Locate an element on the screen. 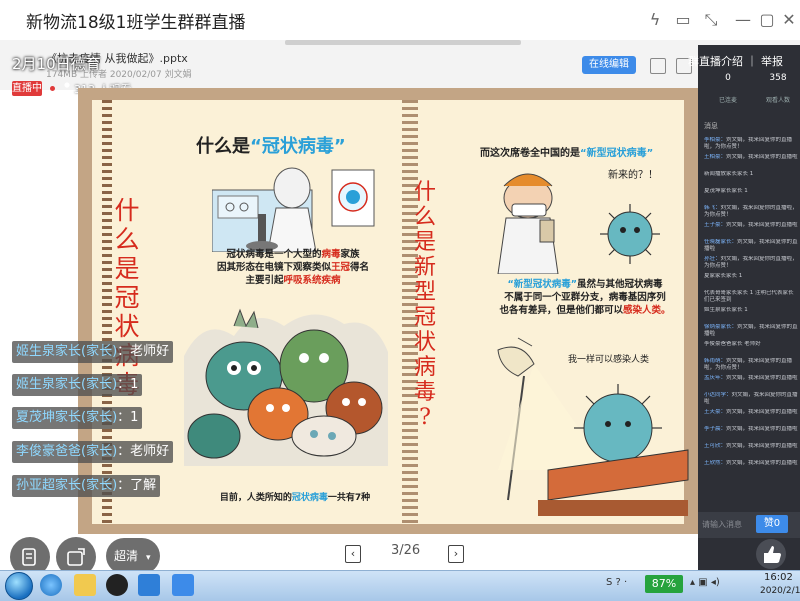  thumbs-up-icon is located at coordinates (772, 554).